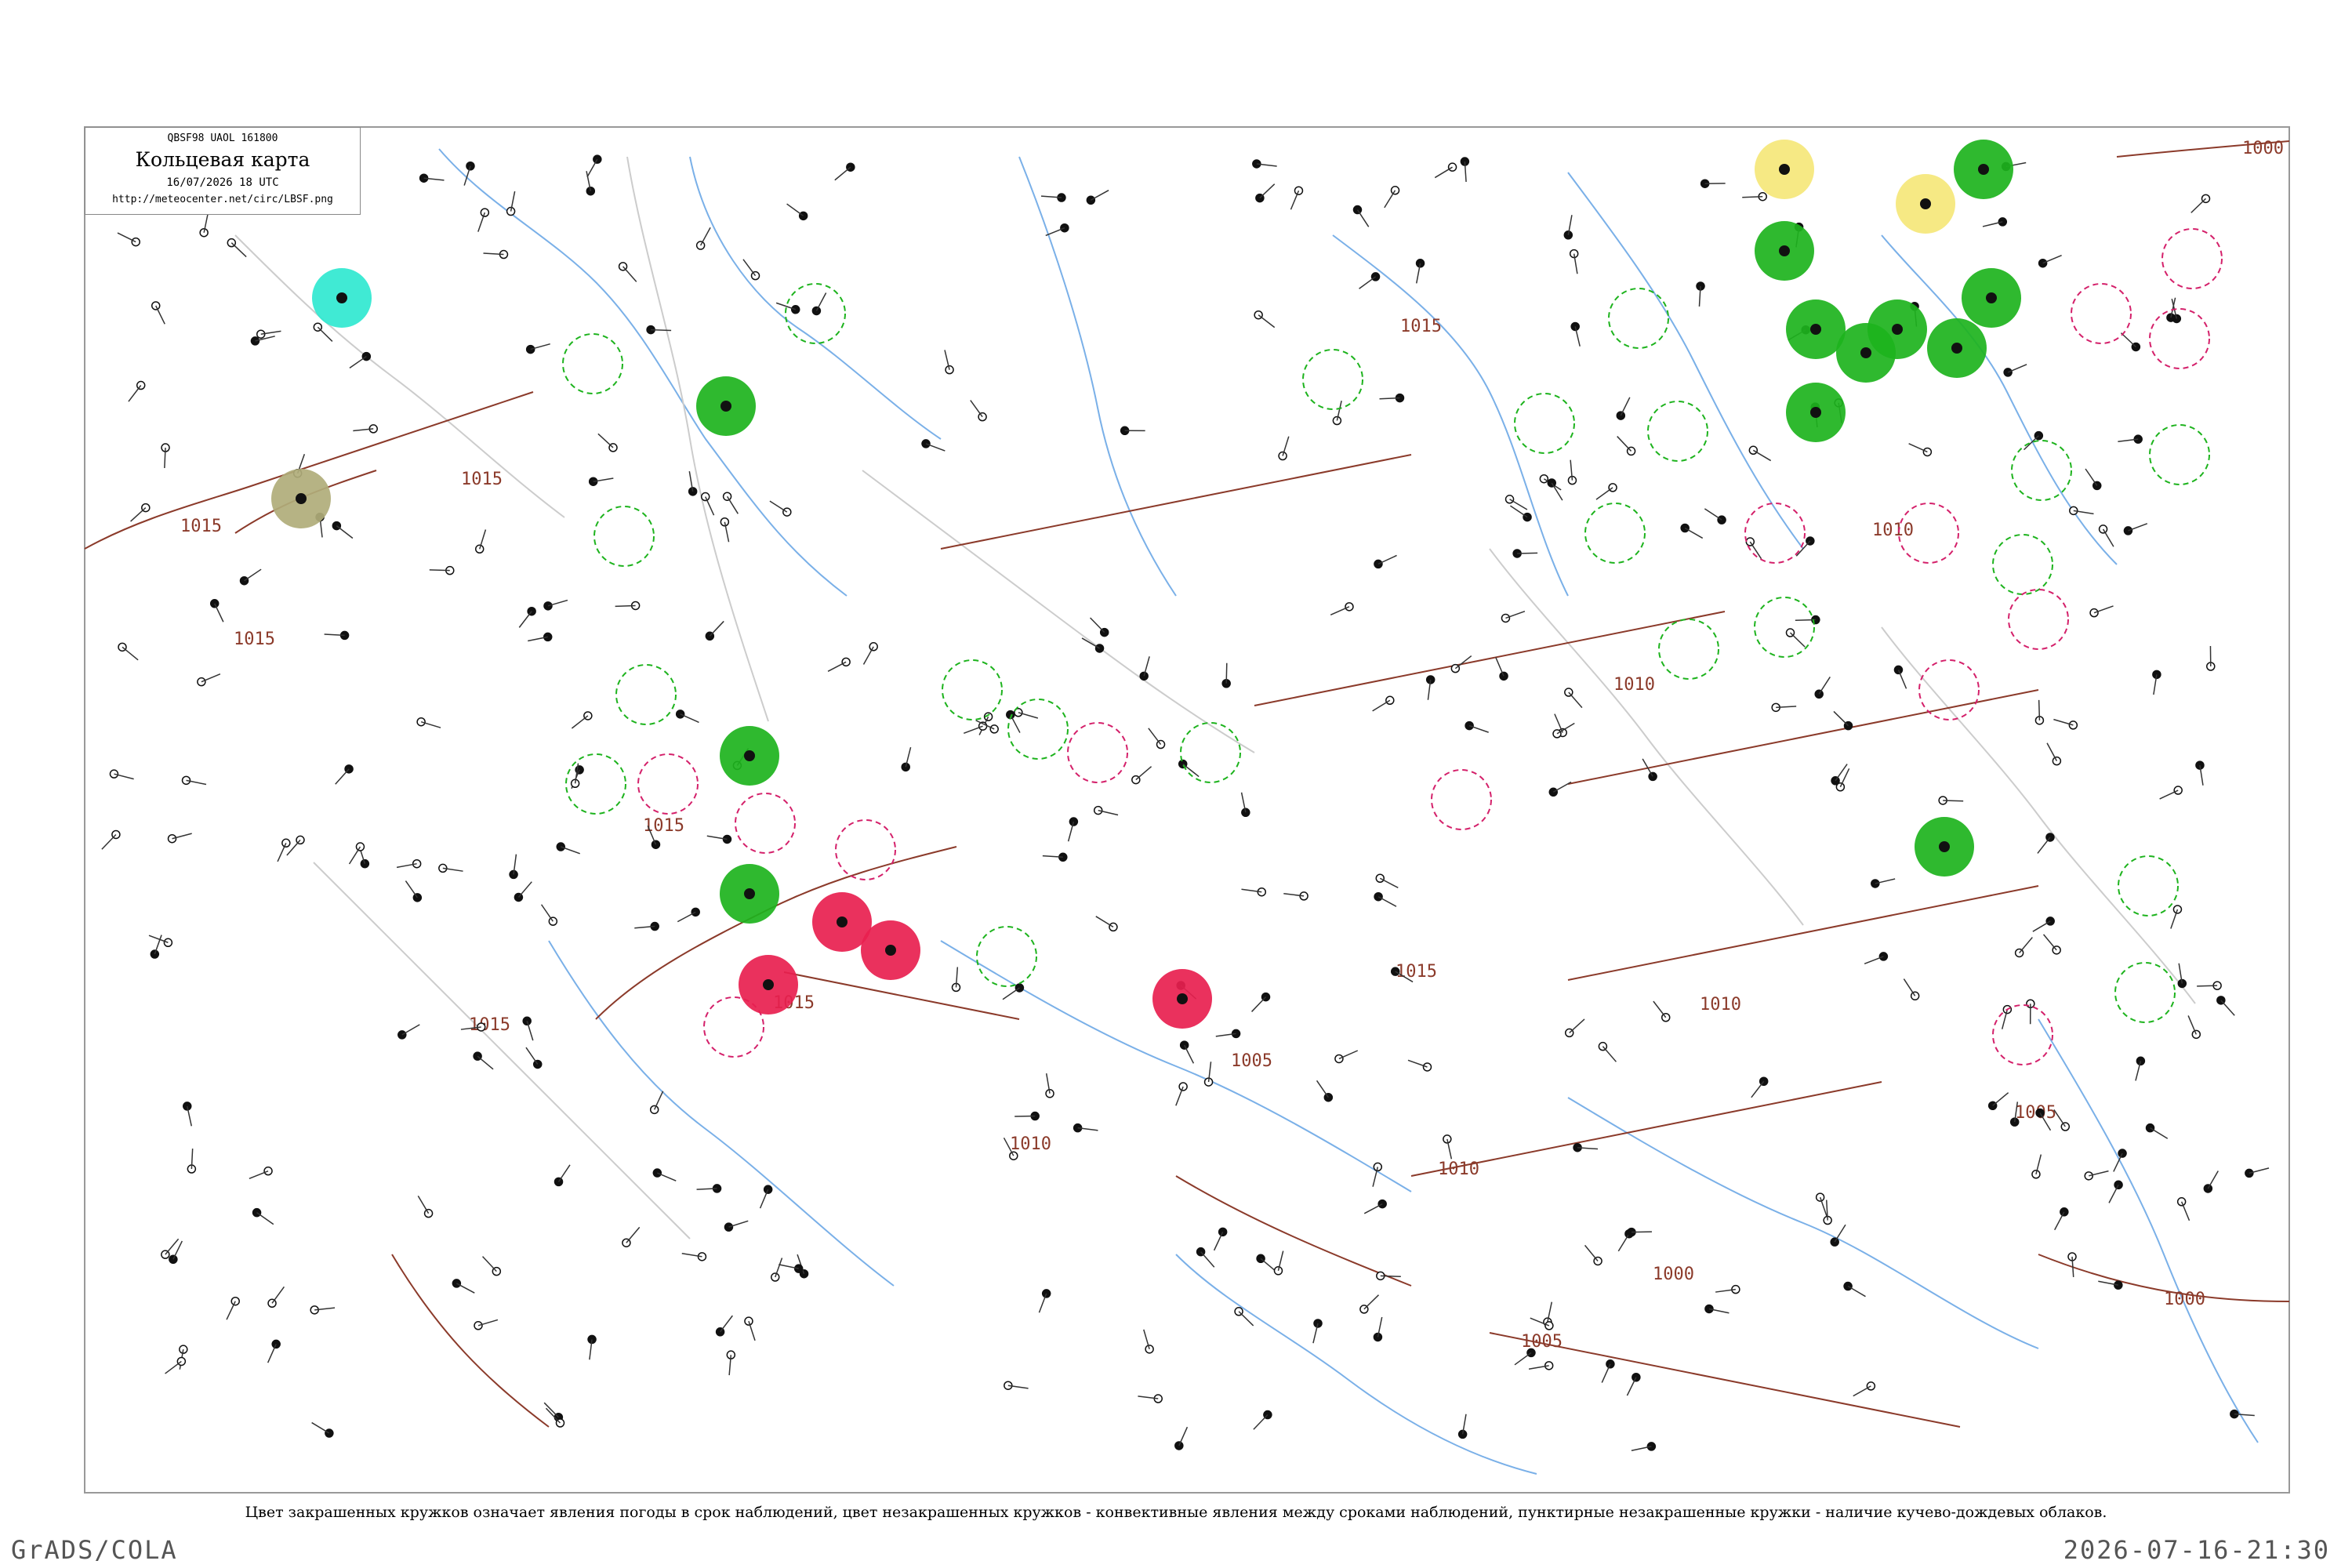  What do you see at coordinates (2263, 148) in the screenshot?
I see `isobar-label: 1000` at bounding box center [2263, 148].